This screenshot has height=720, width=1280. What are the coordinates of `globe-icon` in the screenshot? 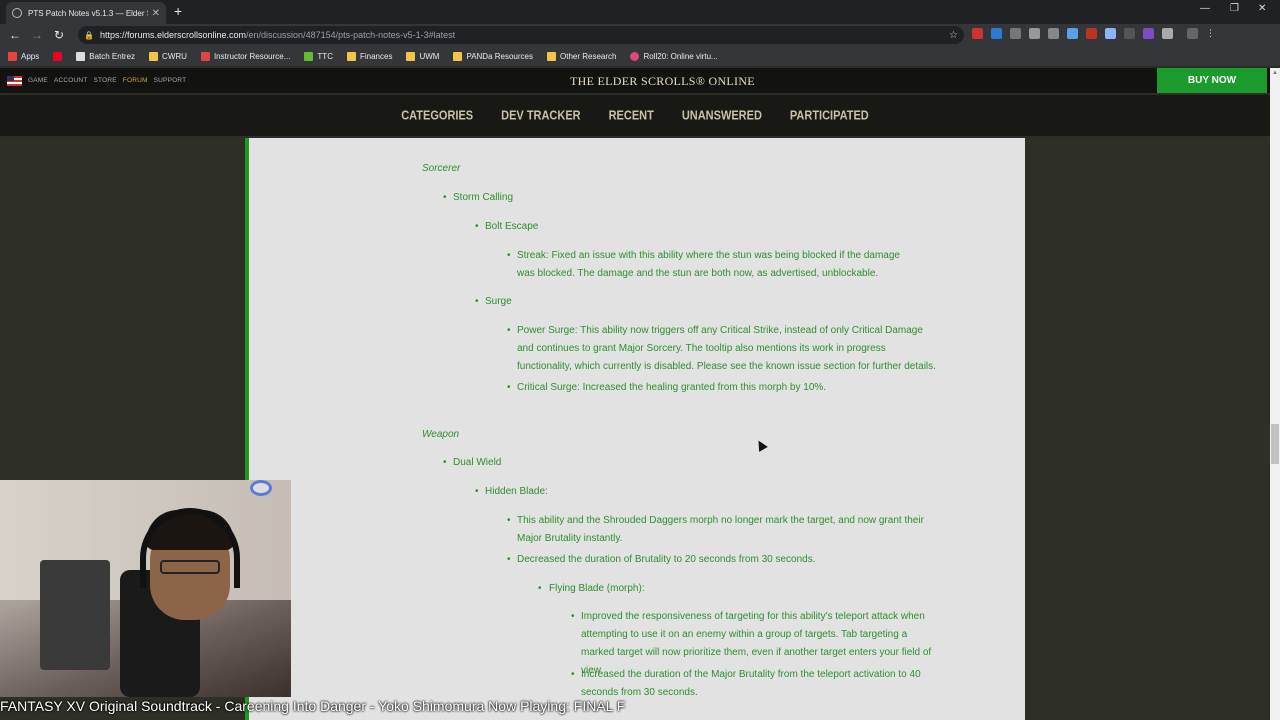 It's located at (17, 13).